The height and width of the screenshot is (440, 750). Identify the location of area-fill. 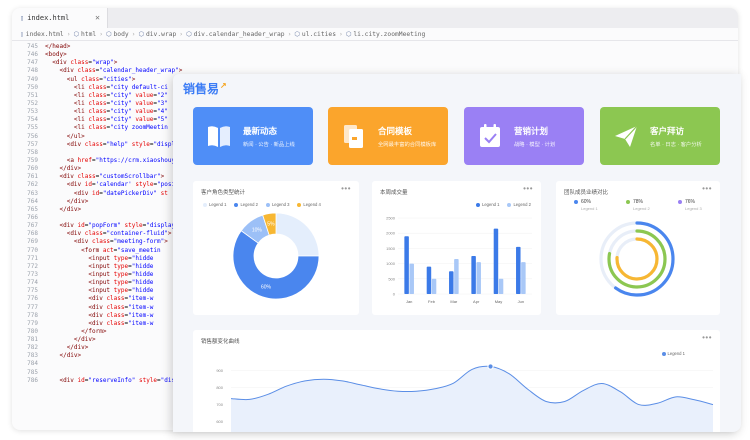
(472, 399).